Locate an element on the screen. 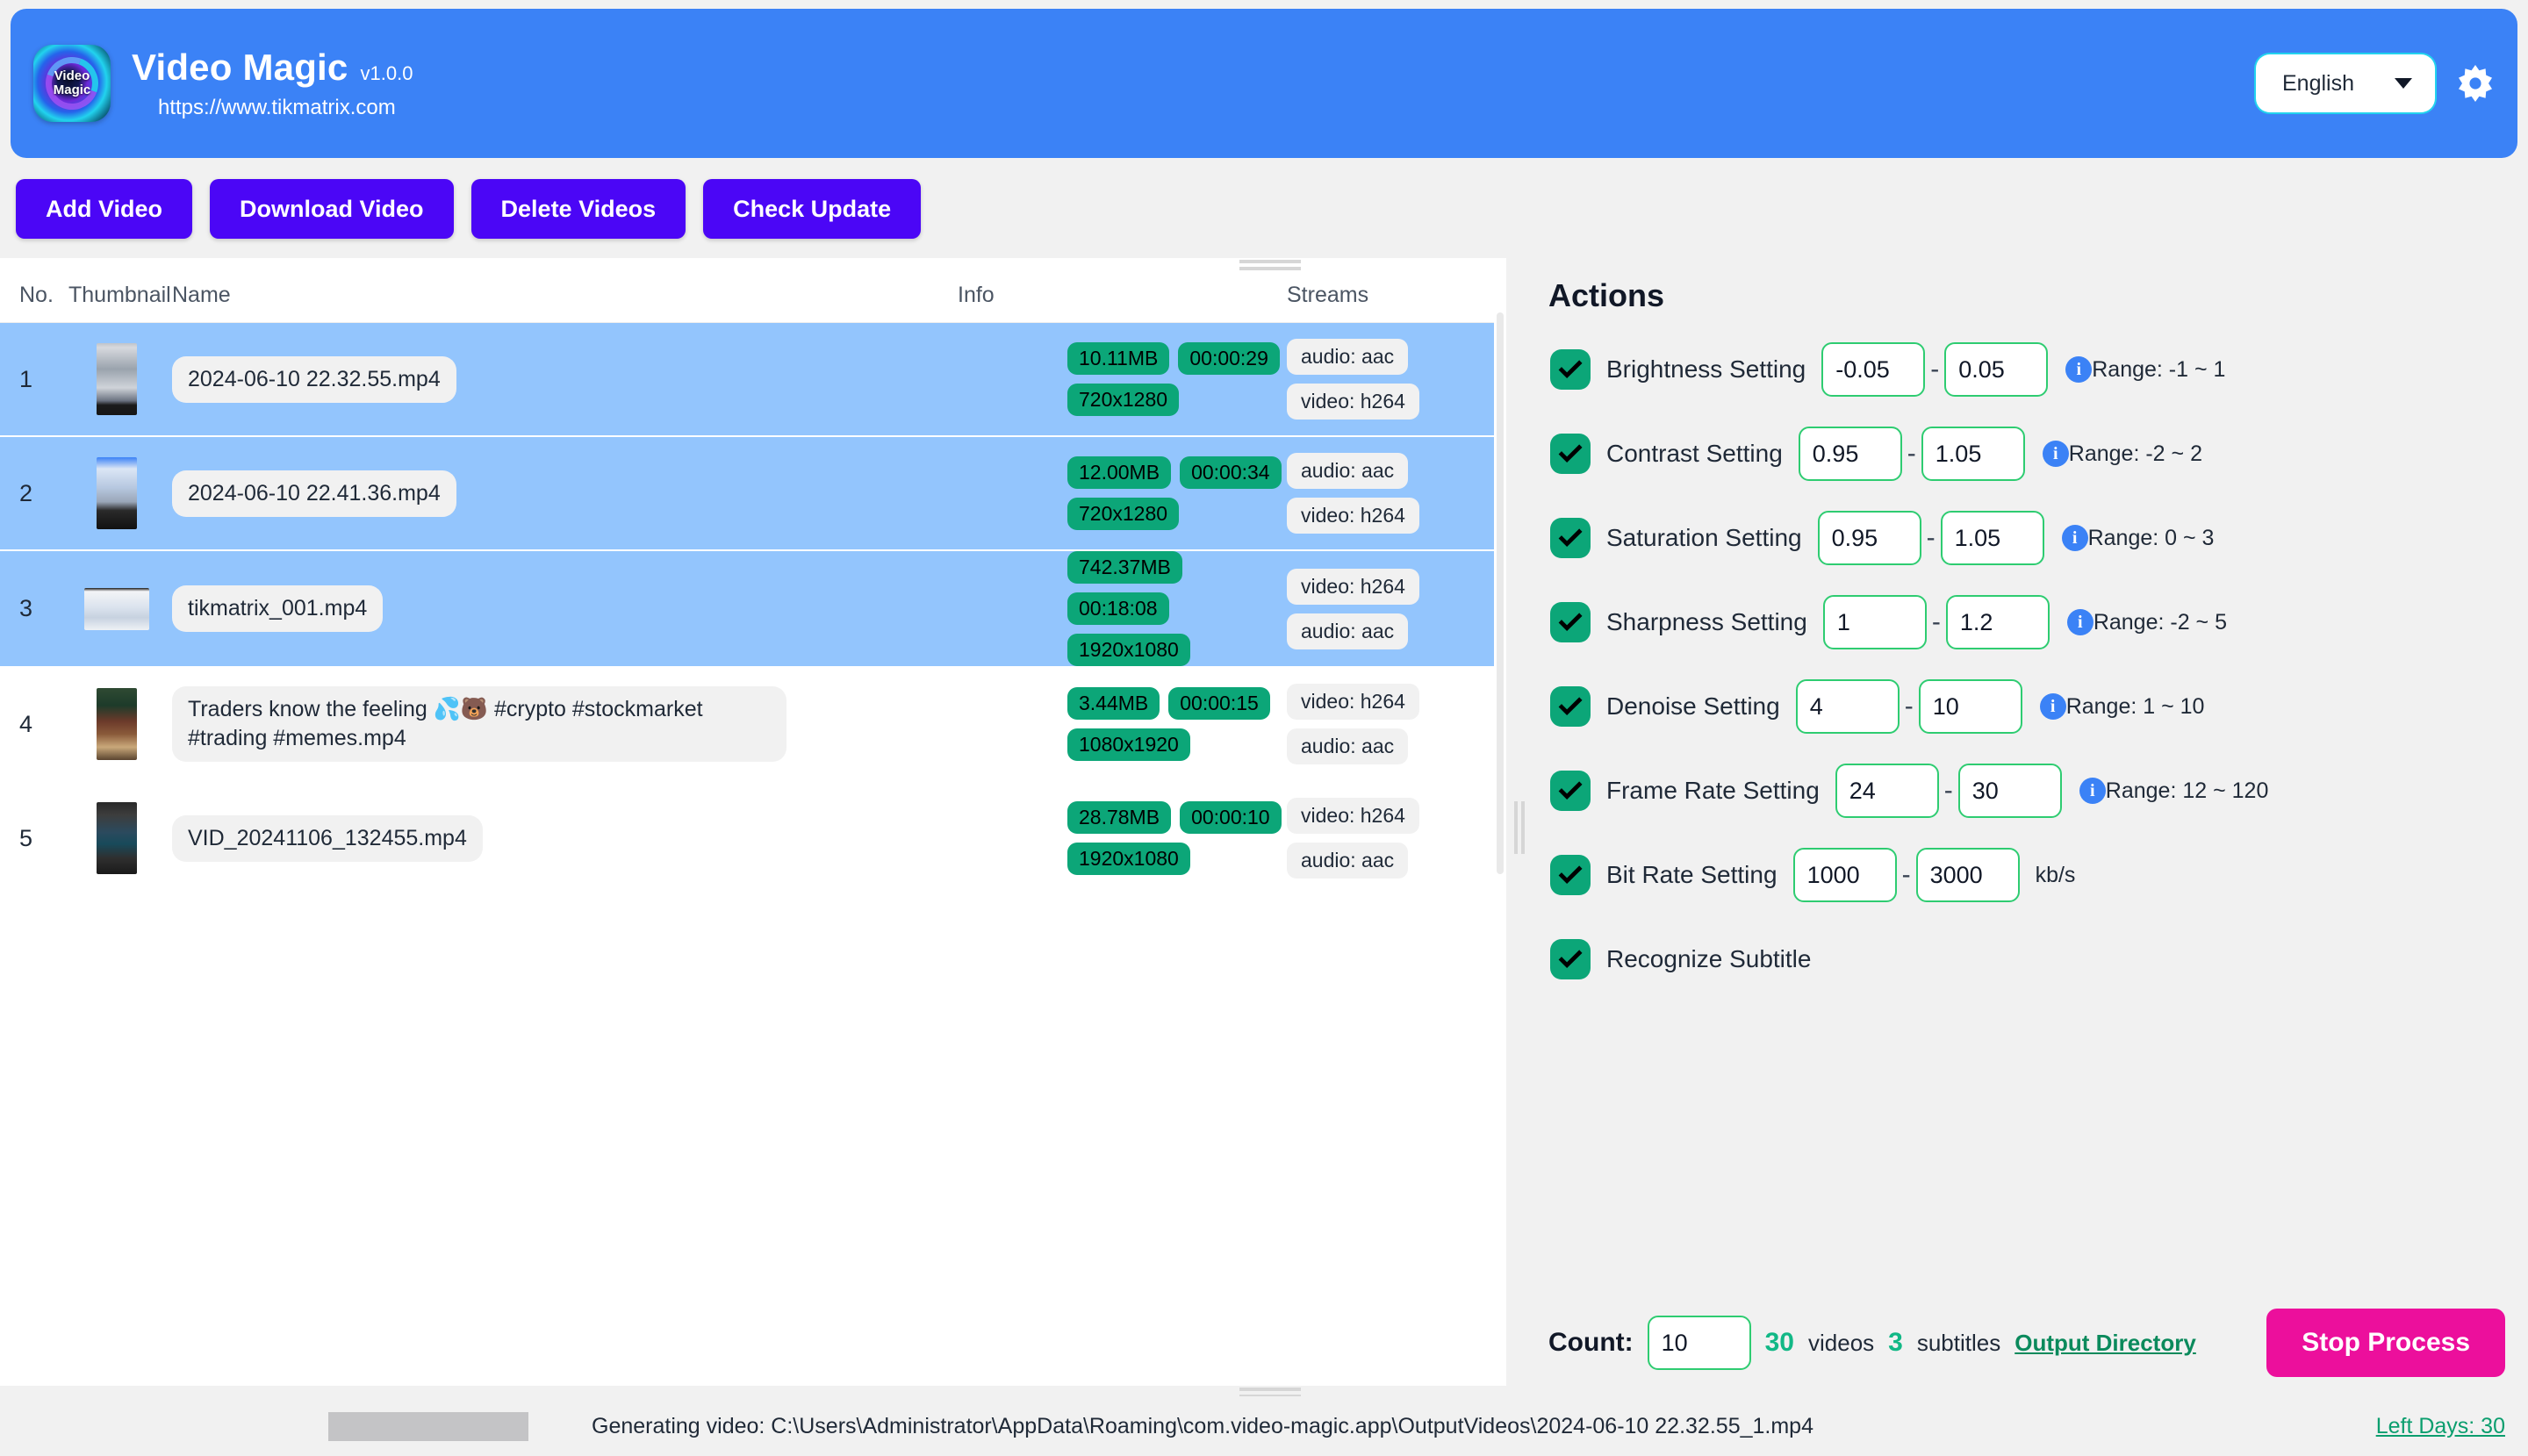  stop-process-button: Stop Process is located at coordinates (2385, 1343).